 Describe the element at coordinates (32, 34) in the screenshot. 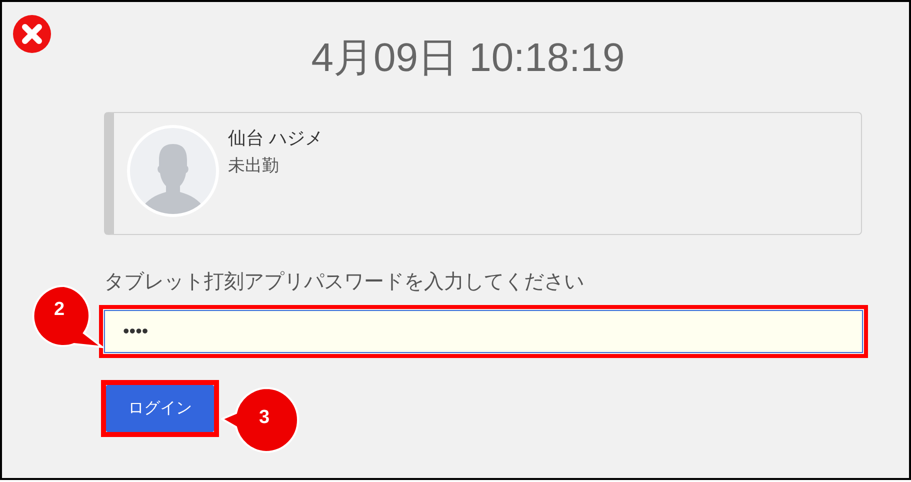

I see `close-icon` at that location.